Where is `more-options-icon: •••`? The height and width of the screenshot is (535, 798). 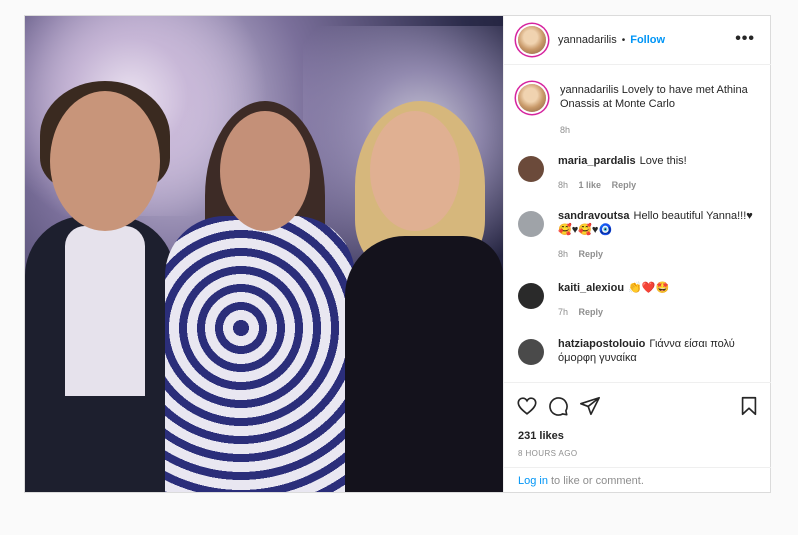 more-options-icon: ••• is located at coordinates (745, 39).